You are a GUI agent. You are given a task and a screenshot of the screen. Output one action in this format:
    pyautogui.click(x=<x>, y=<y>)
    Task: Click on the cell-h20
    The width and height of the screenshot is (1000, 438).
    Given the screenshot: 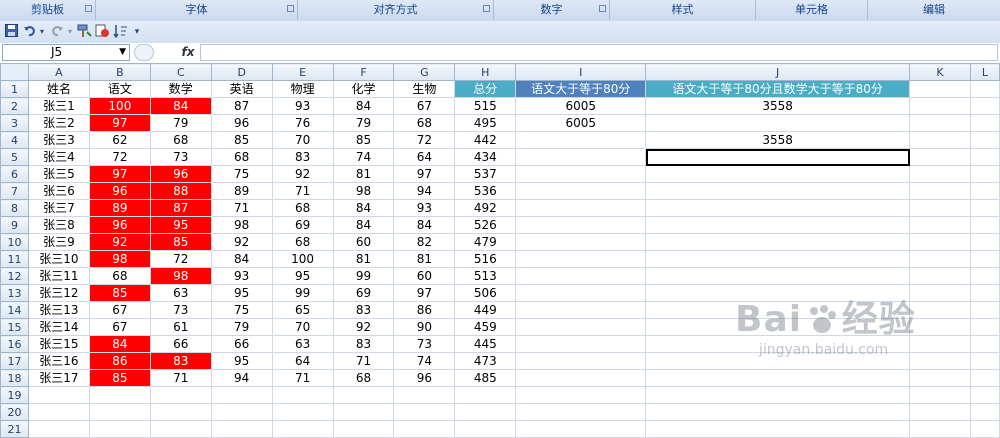 What is the action you would take?
    pyautogui.click(x=485, y=412)
    